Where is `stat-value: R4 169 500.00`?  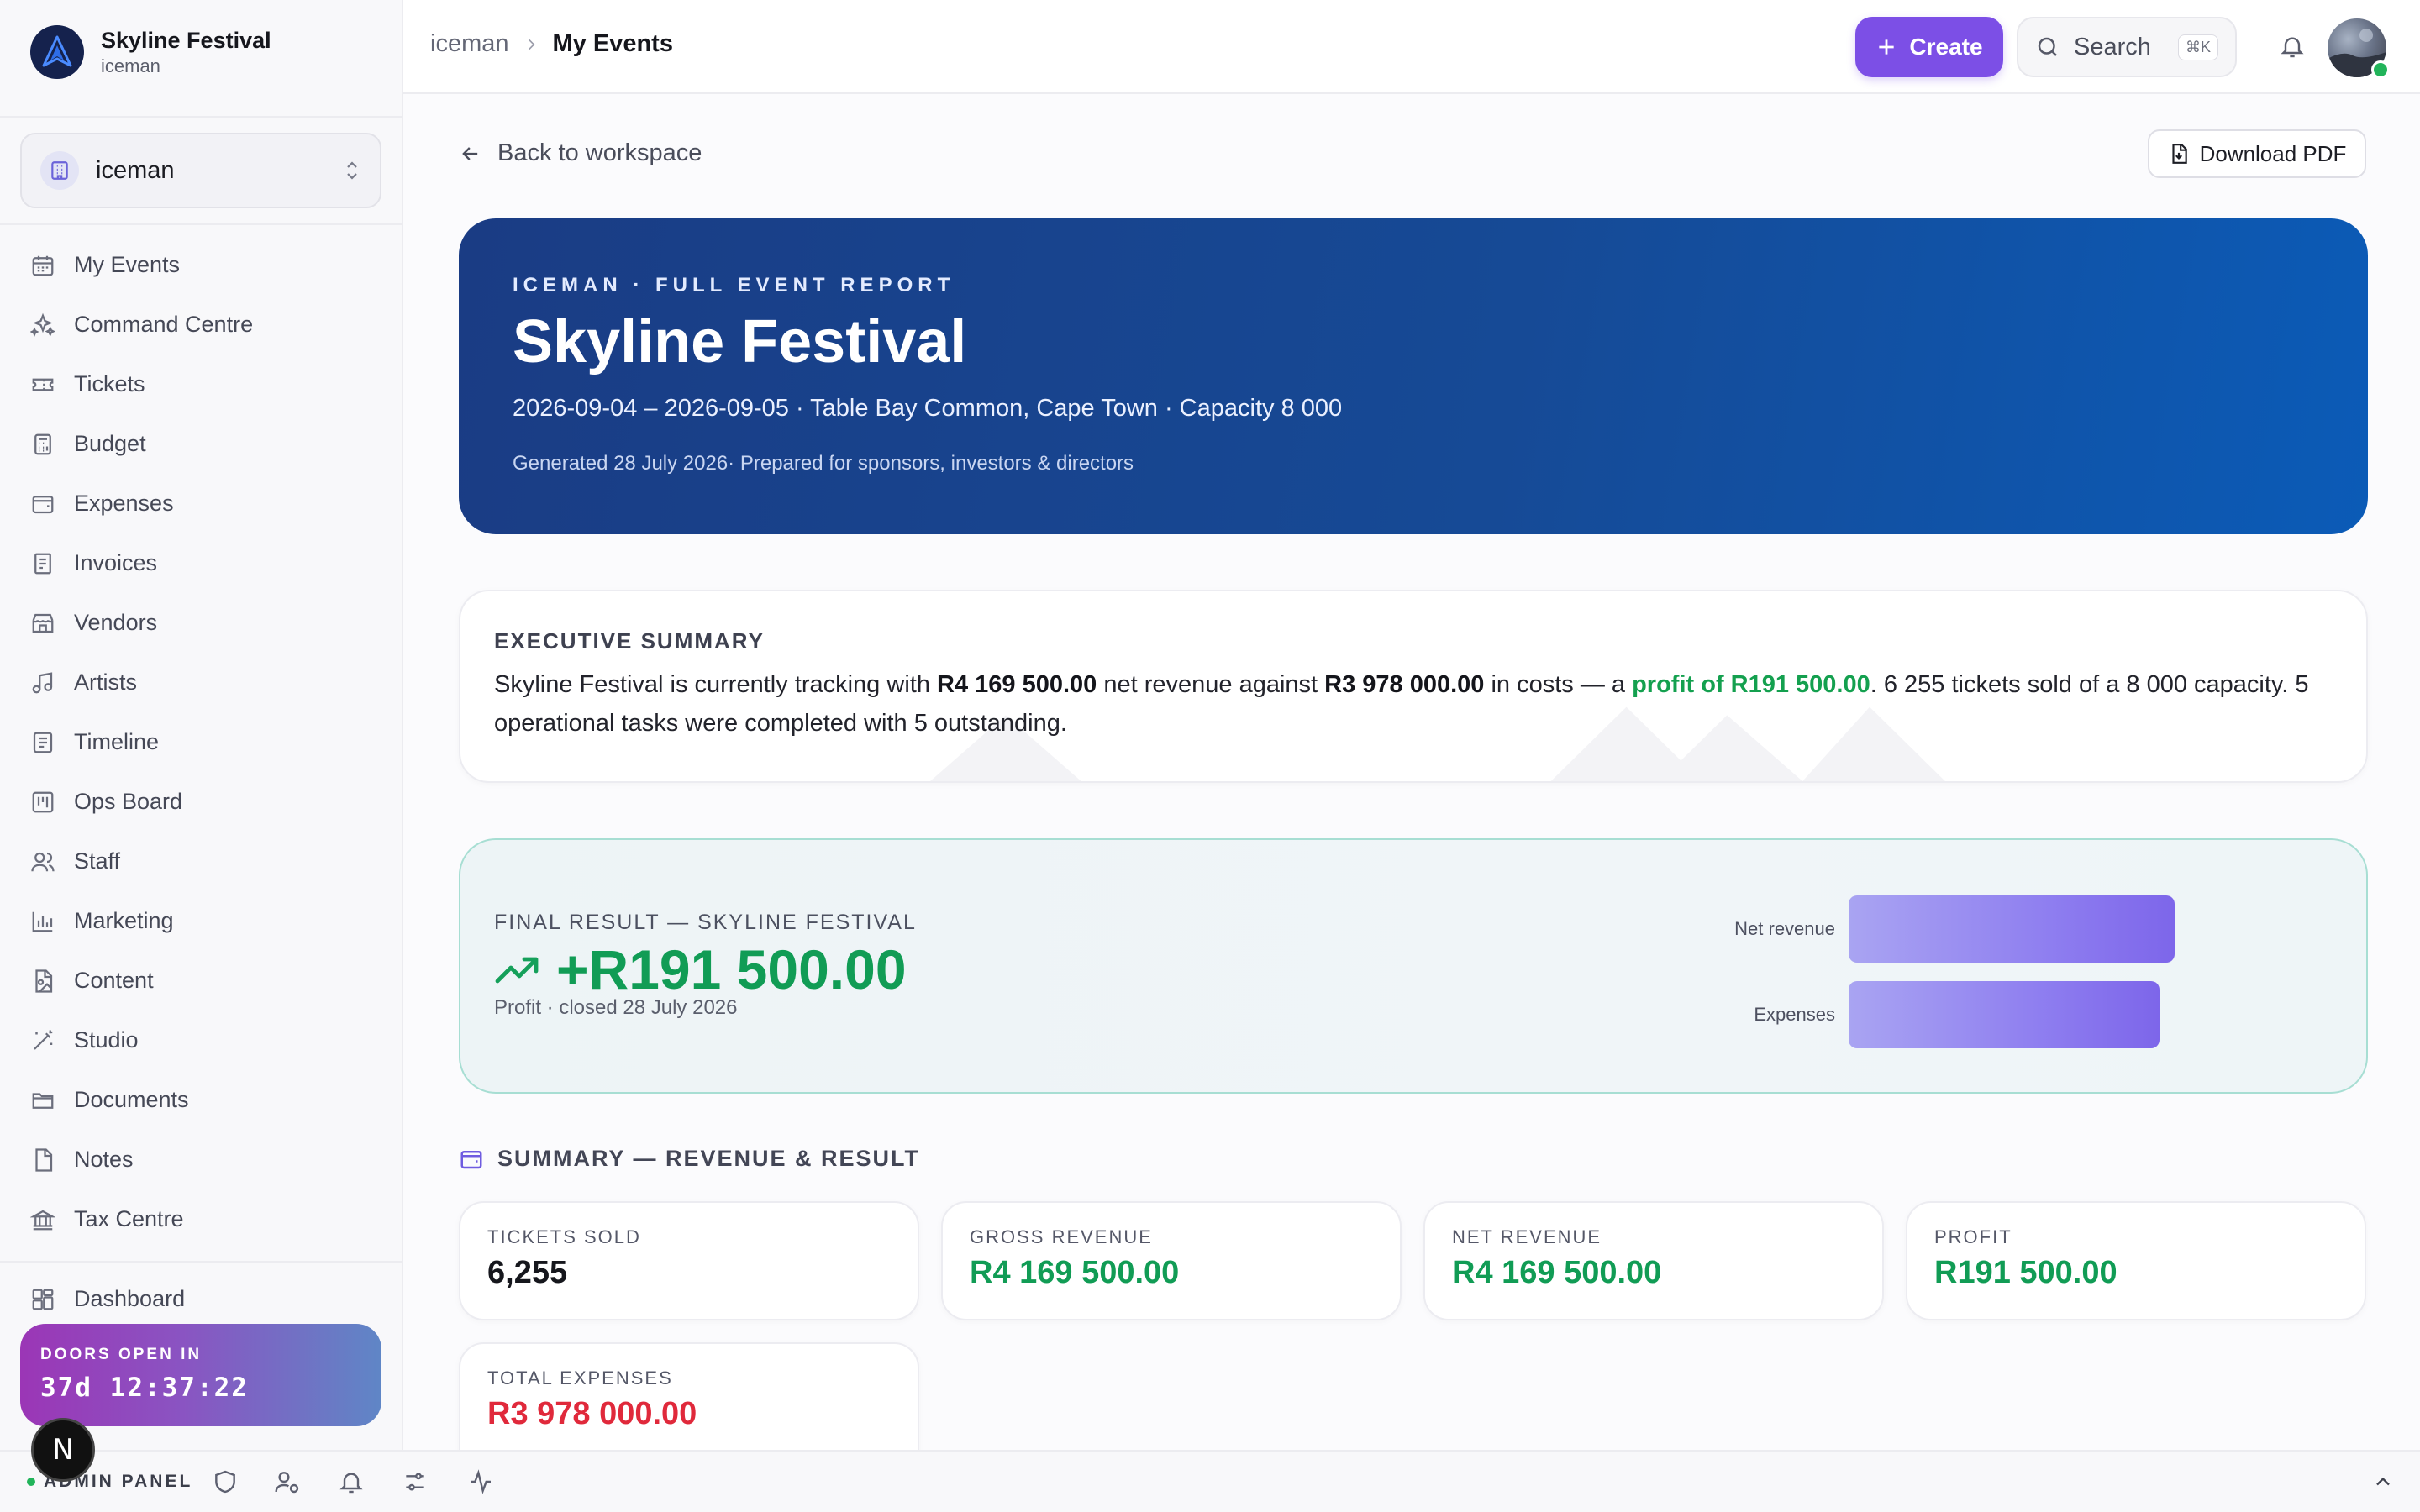
stat-value: R4 169 500.00 is located at coordinates (1075, 1272).